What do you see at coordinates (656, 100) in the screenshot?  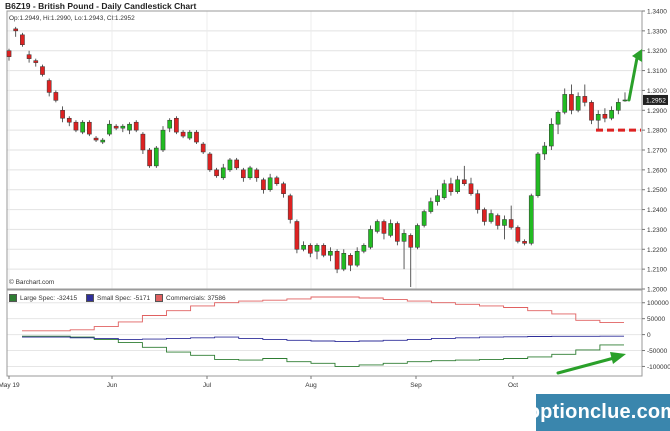 I see `last-price-label: 1.2952` at bounding box center [656, 100].